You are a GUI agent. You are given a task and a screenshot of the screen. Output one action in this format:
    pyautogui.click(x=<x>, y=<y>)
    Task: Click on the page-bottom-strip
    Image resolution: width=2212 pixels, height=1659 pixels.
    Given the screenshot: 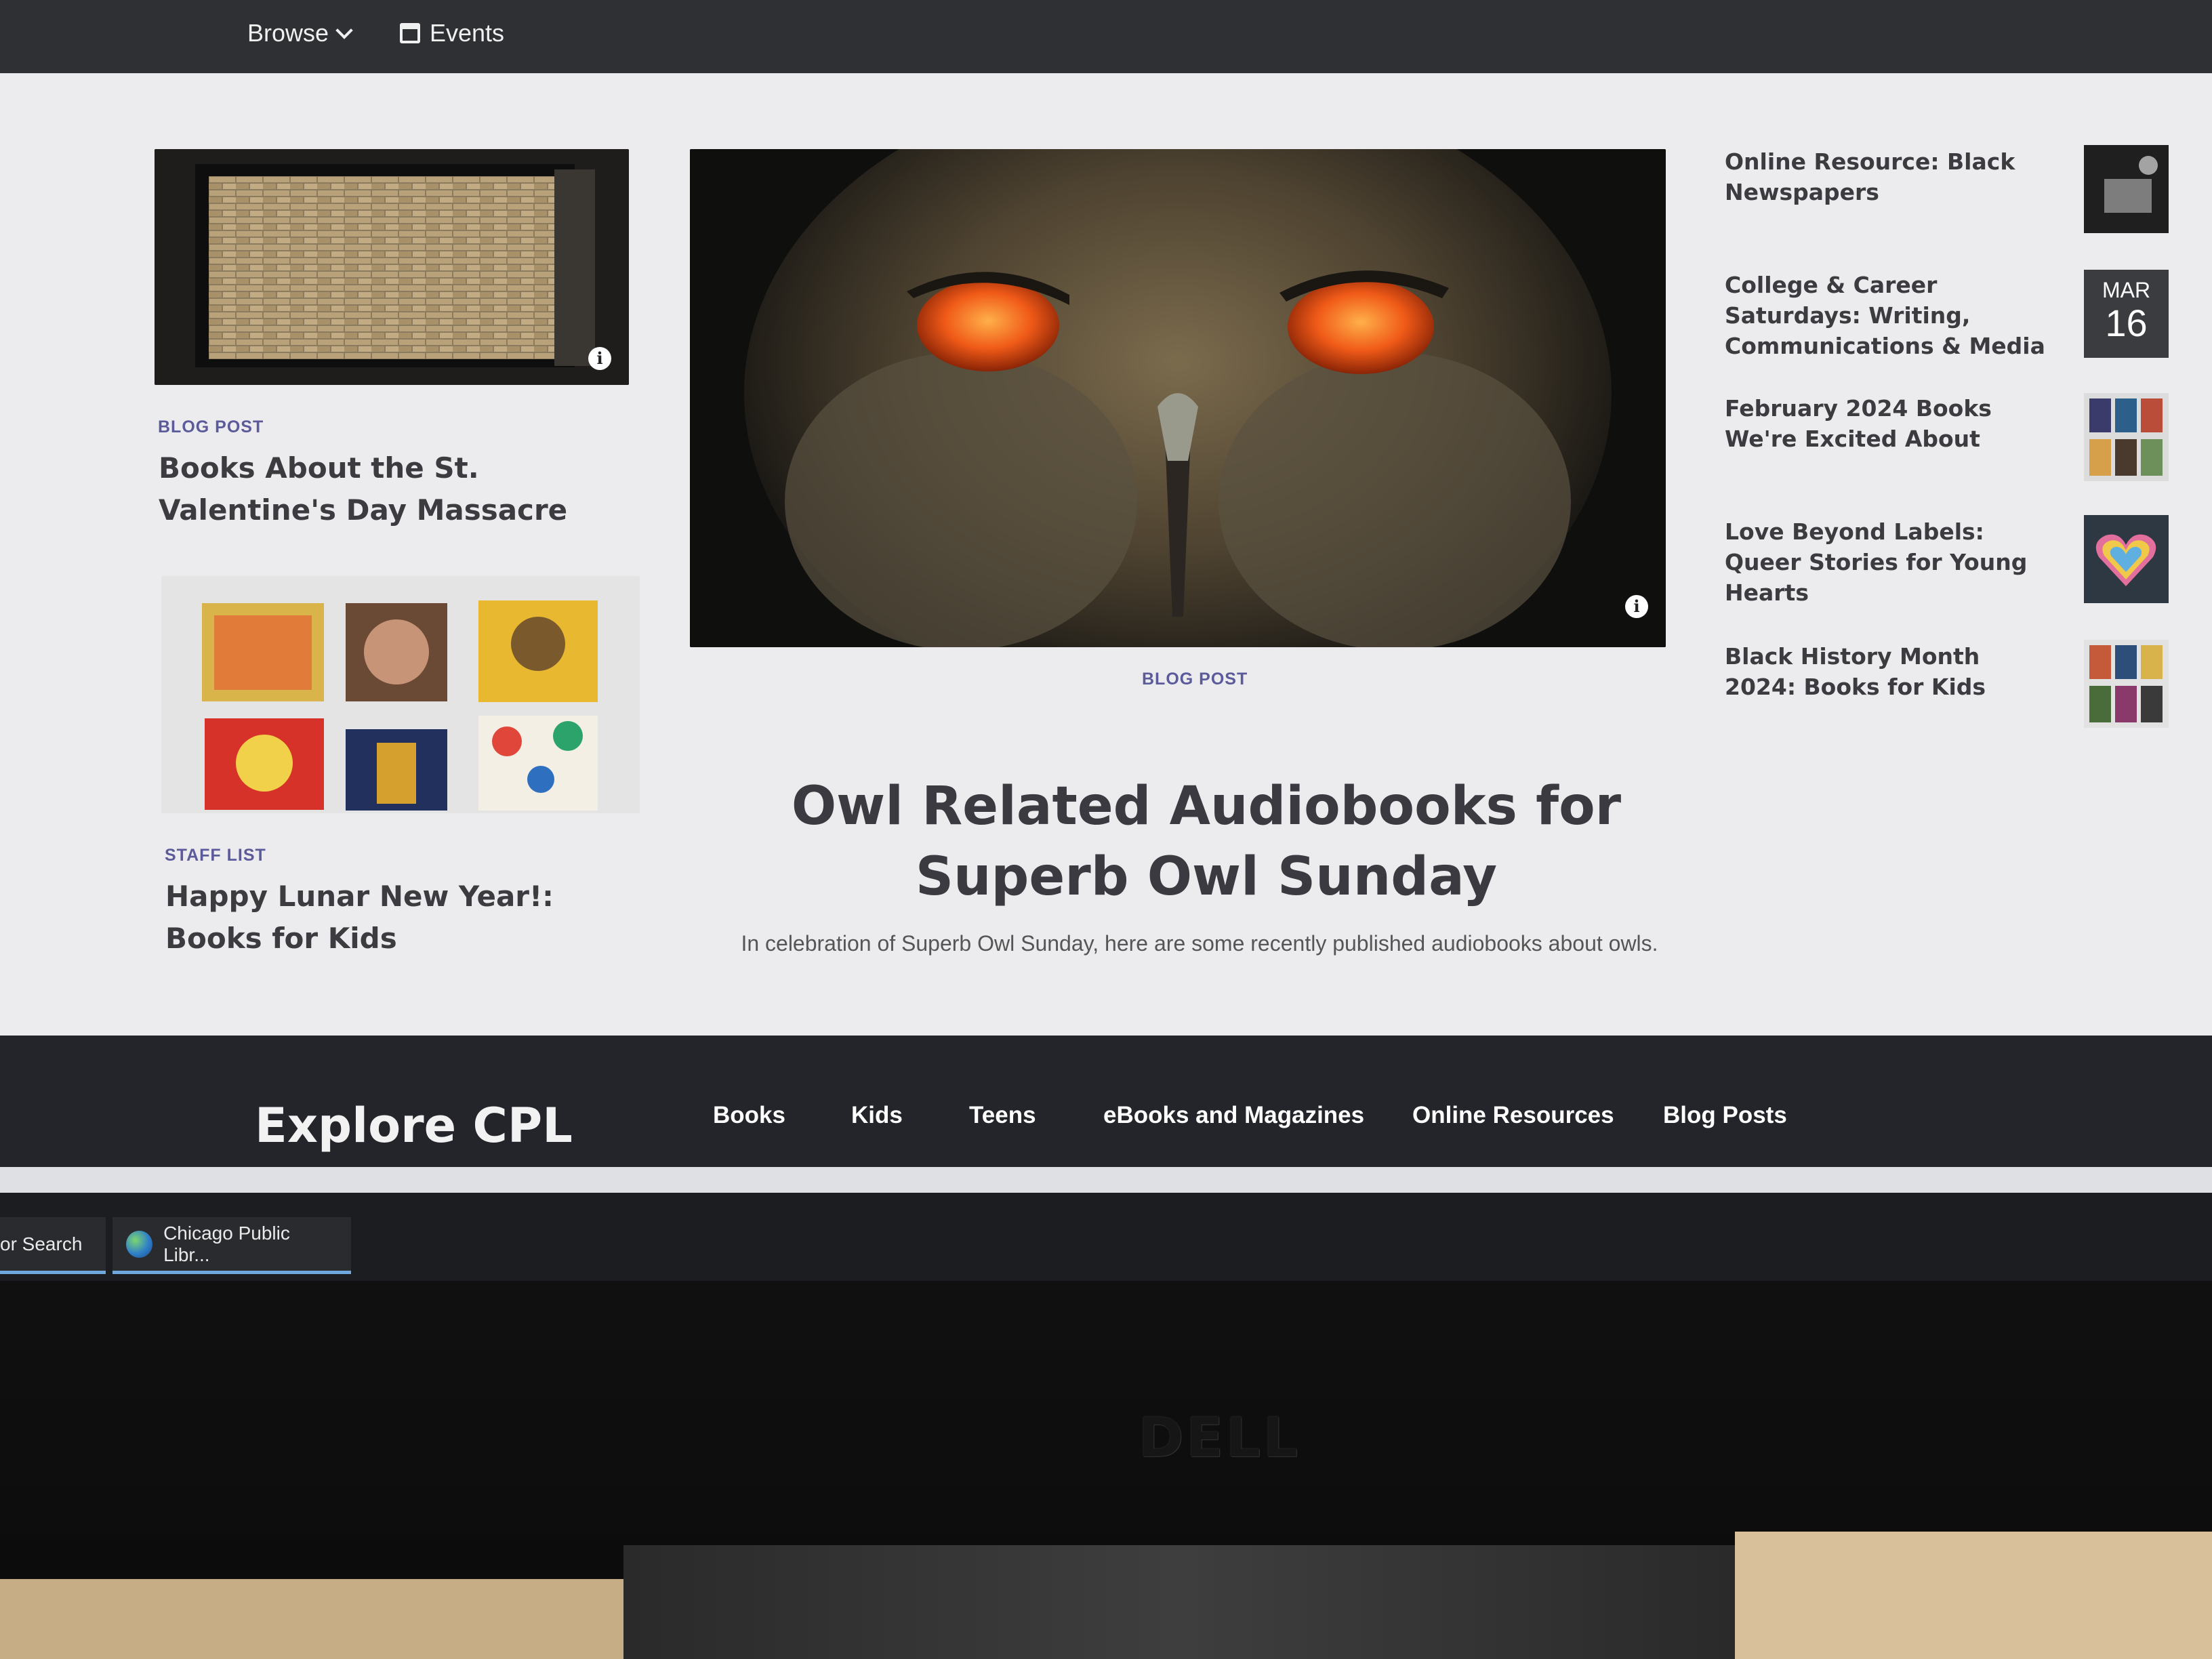 What is the action you would take?
    pyautogui.click(x=1106, y=1180)
    